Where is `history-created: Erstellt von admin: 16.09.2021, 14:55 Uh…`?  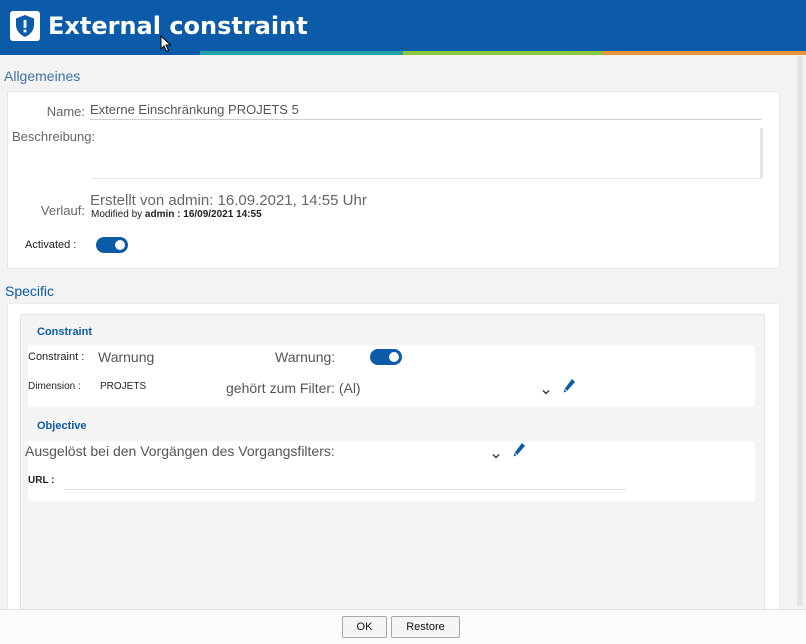
history-created: Erstellt von admin: 16.09.2021, 14:55 Uh… is located at coordinates (228, 200).